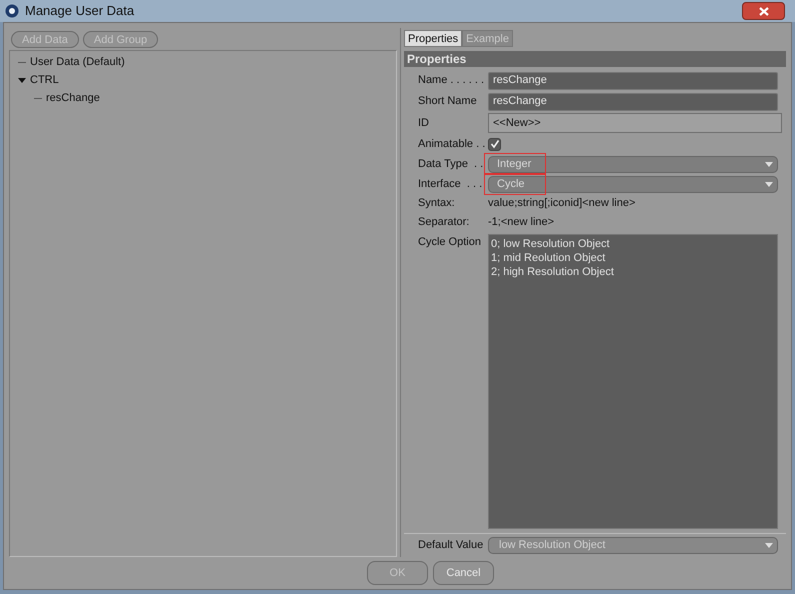 The width and height of the screenshot is (795, 594). What do you see at coordinates (635, 123) in the screenshot?
I see `id-field: <<New>>` at bounding box center [635, 123].